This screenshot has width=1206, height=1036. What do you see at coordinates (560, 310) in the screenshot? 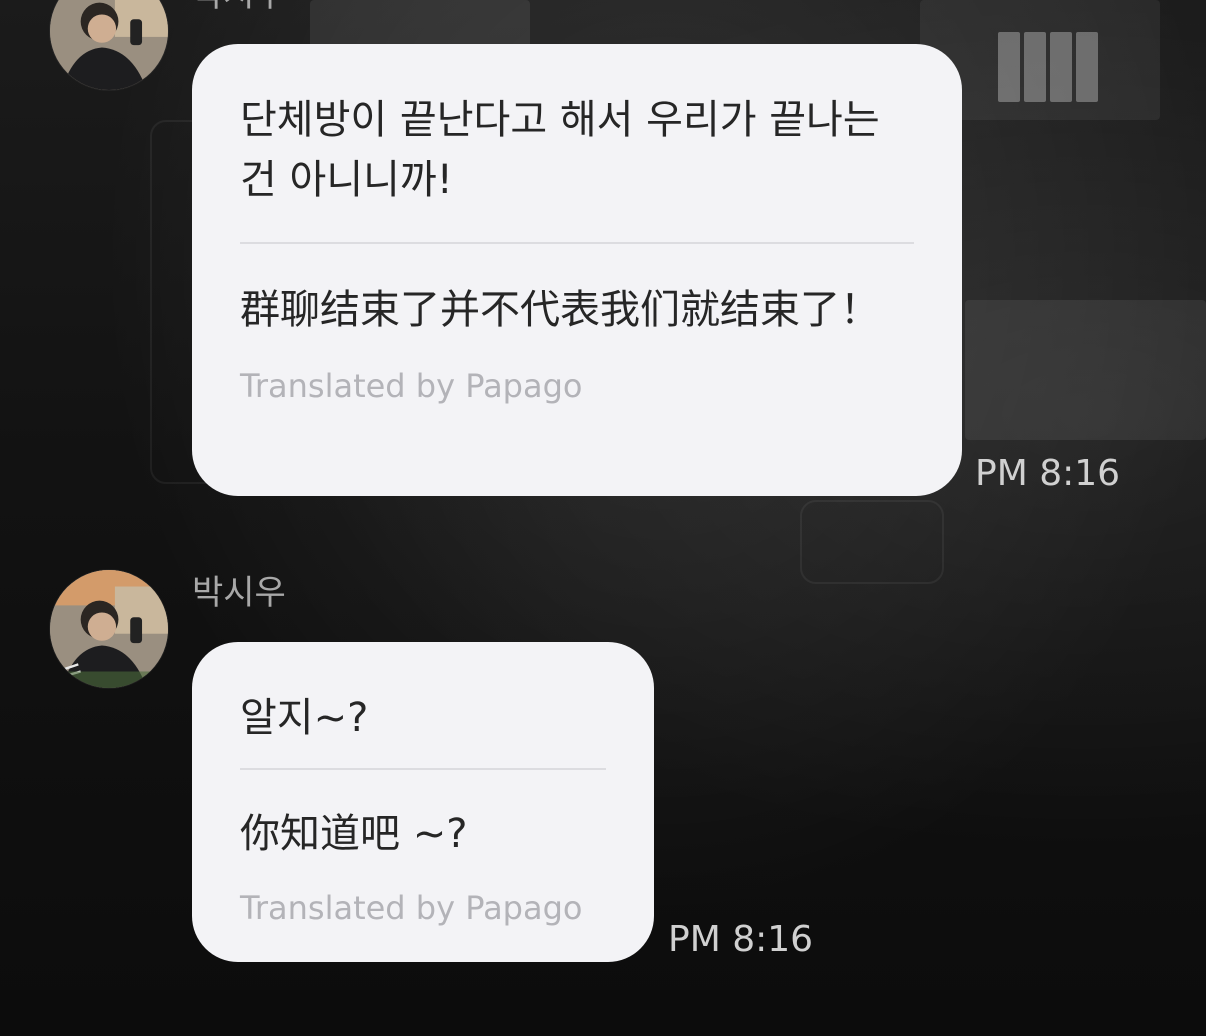
I see `translated-message-text: 群聊结束了并不代表我们就结束了！` at bounding box center [560, 310].